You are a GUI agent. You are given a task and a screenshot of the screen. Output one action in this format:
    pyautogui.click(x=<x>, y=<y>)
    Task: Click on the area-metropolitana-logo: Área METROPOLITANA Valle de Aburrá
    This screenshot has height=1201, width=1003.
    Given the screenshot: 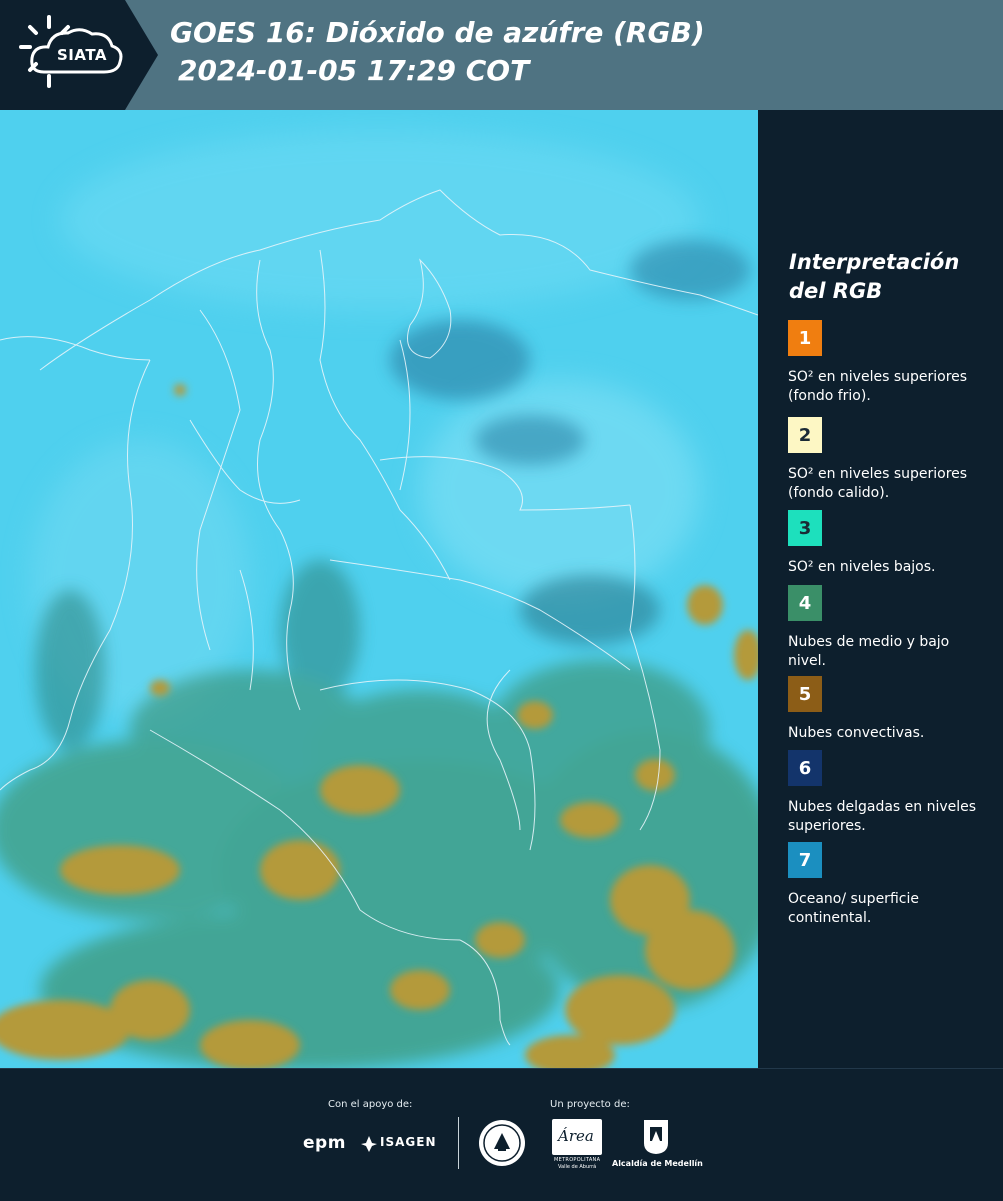 What is the action you would take?
    pyautogui.click(x=577, y=1145)
    